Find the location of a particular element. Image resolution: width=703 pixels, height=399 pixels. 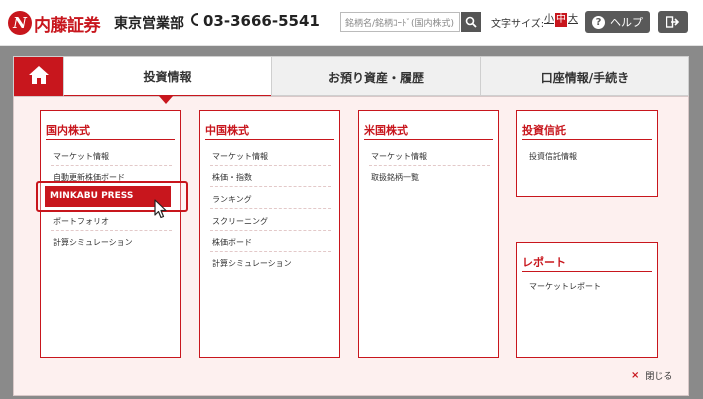

global-nav: 投資情報 お預り資産・履歴 口座情報/手続き is located at coordinates (351, 76).